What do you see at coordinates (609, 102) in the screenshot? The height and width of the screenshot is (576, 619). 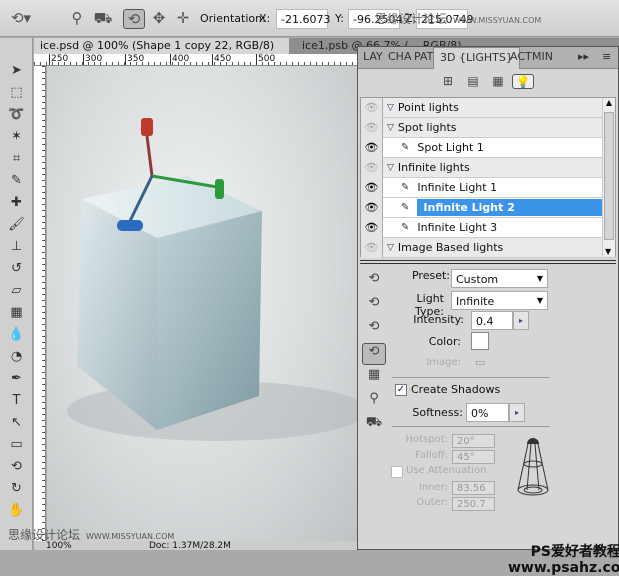 I see `scroll-up-icon: ▲` at bounding box center [609, 102].